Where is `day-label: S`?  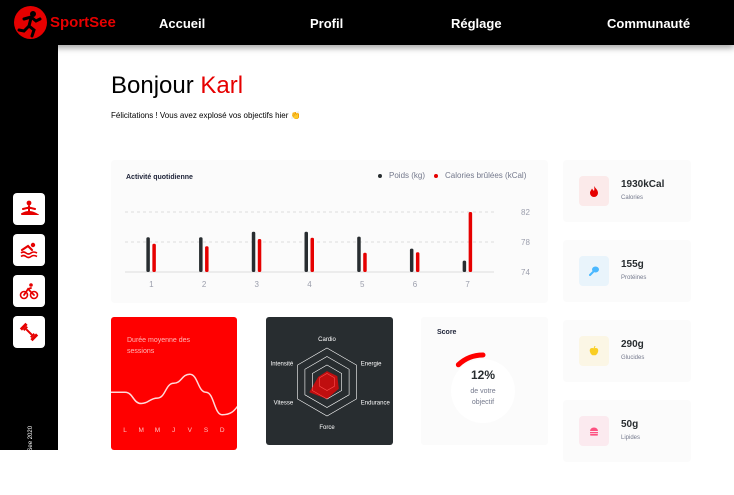
day-label: S is located at coordinates (206, 430).